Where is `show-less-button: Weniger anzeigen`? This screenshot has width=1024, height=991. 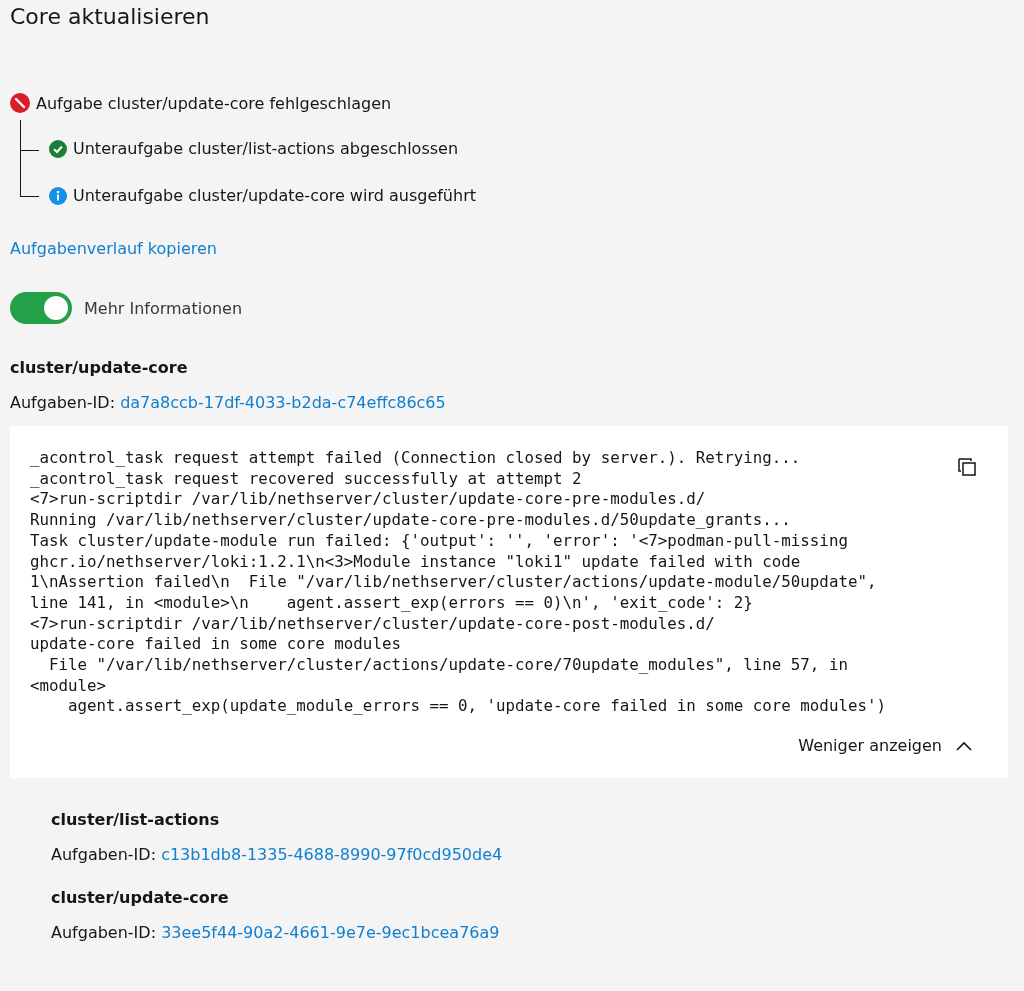
show-less-button: Weniger anzeigen is located at coordinates (885, 746).